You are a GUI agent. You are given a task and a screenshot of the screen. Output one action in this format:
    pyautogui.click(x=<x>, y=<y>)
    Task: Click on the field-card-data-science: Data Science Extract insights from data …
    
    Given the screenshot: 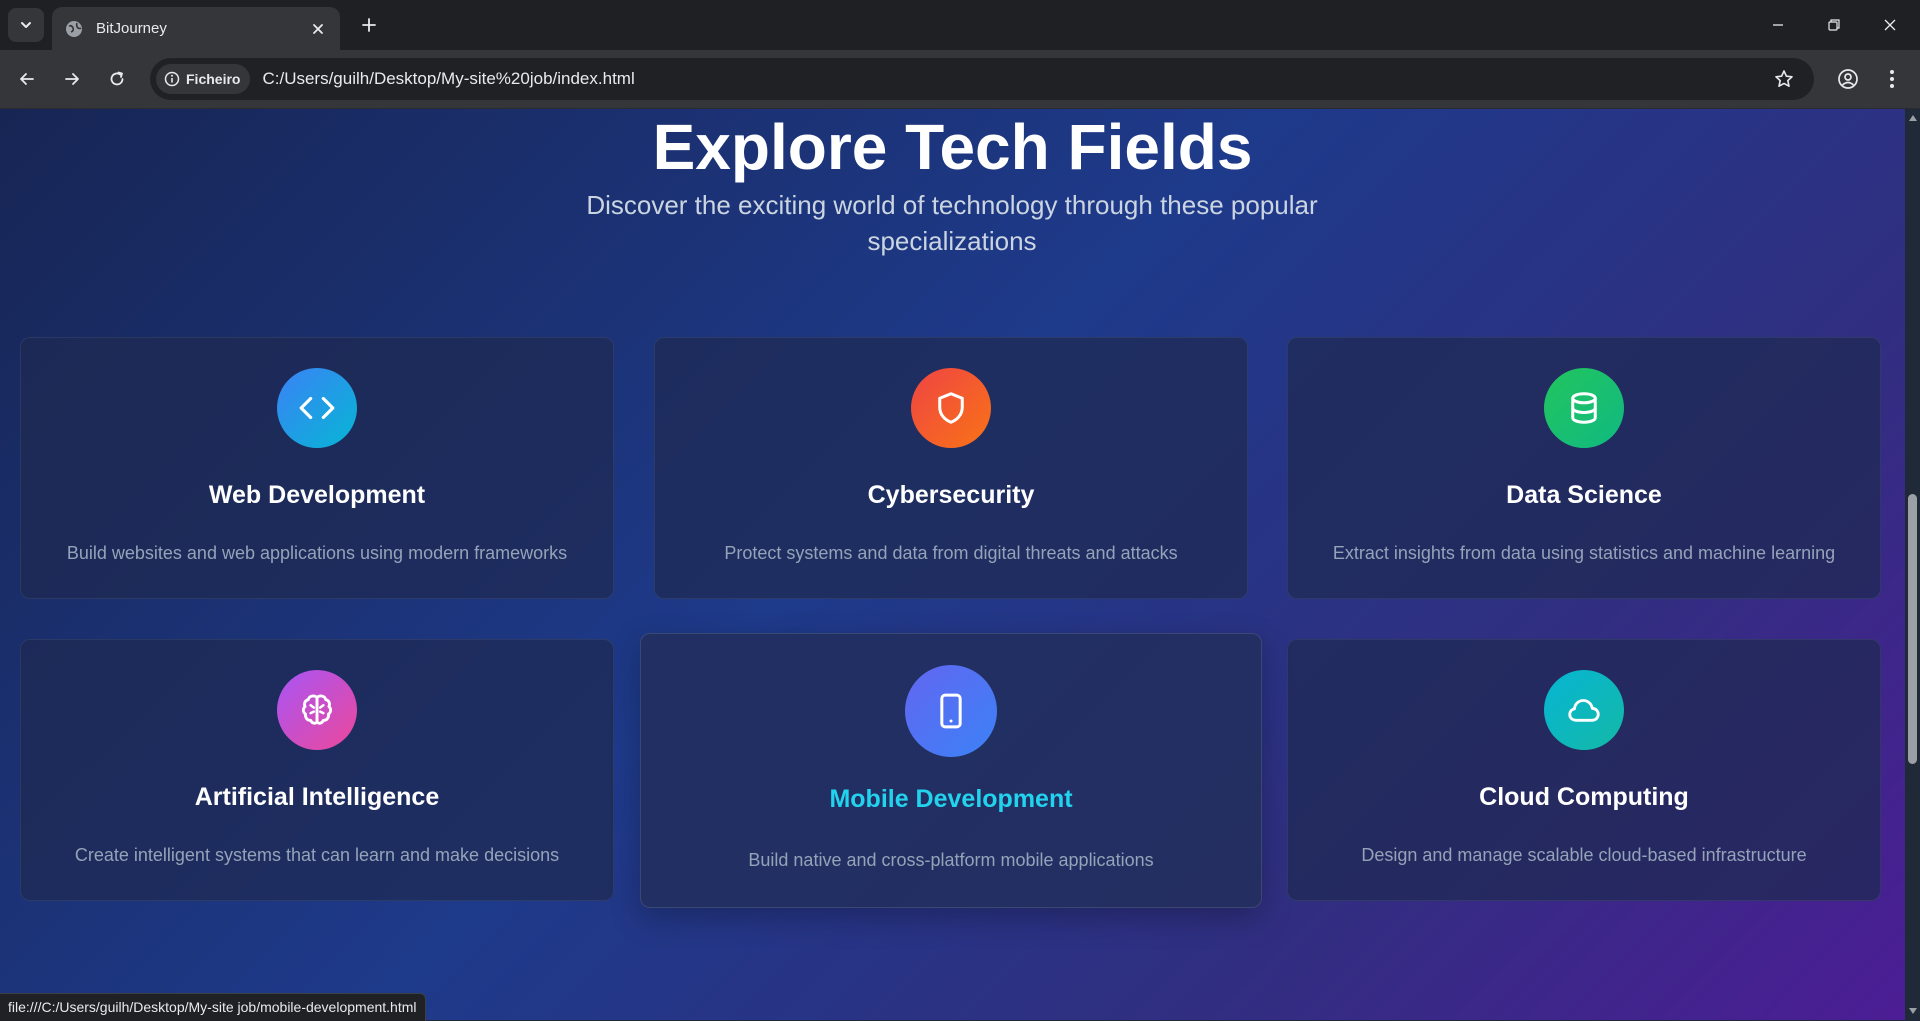 What is the action you would take?
    pyautogui.click(x=1584, y=468)
    